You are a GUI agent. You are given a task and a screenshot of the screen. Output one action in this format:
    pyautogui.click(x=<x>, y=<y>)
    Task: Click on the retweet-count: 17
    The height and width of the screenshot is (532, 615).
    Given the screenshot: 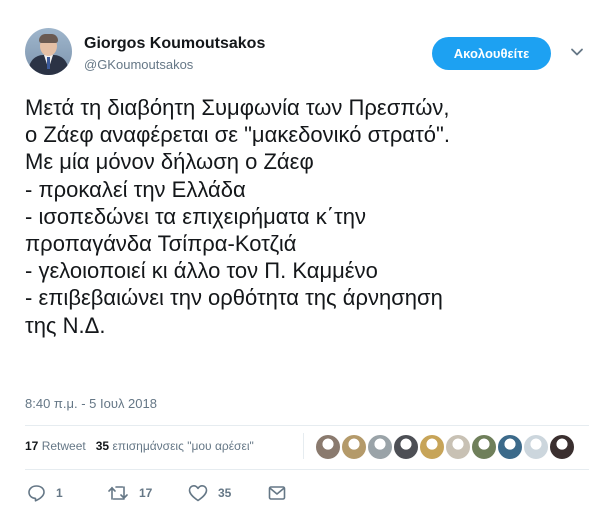 What is the action you would take?
    pyautogui.click(x=146, y=493)
    